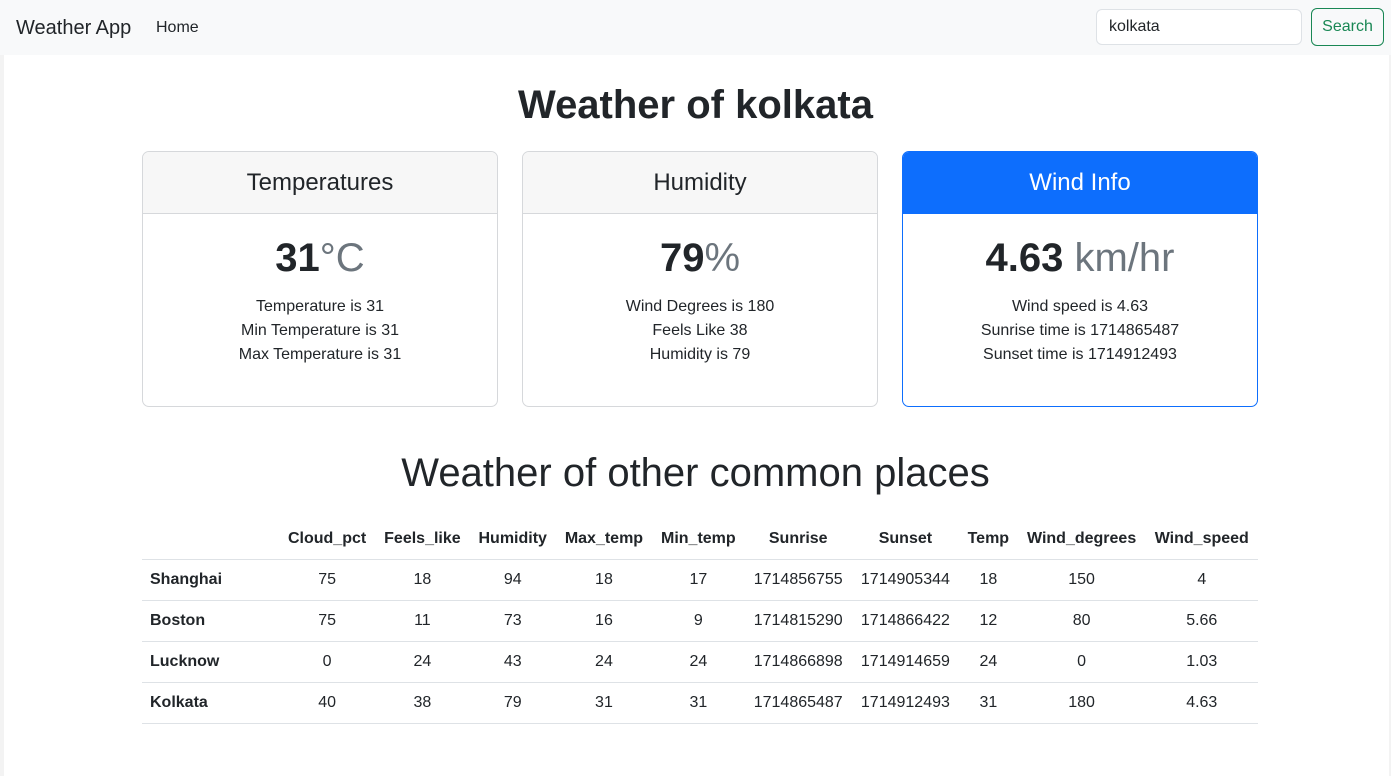 The height and width of the screenshot is (776, 1391). Describe the element at coordinates (988, 539) in the screenshot. I see `column-header: Temp` at that location.